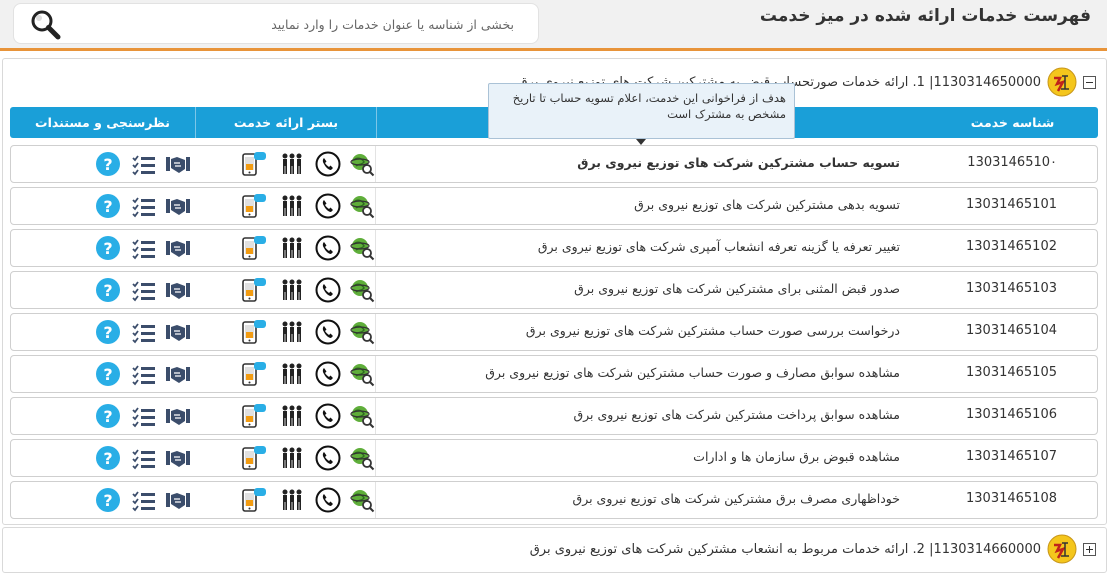 This screenshot has height=573, width=1107. Describe the element at coordinates (294, 24) in the screenshot. I see `search-input` at that location.